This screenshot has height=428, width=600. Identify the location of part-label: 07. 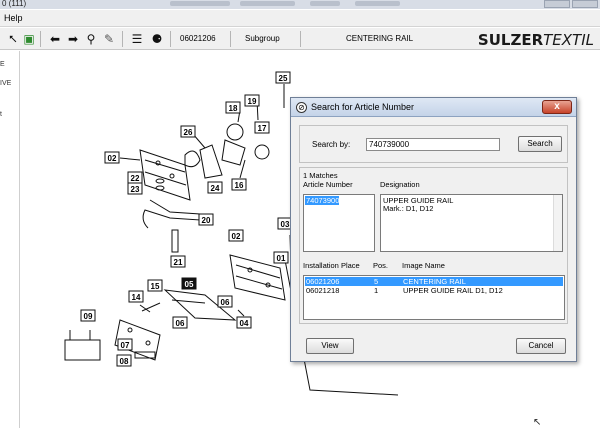
(125, 345).